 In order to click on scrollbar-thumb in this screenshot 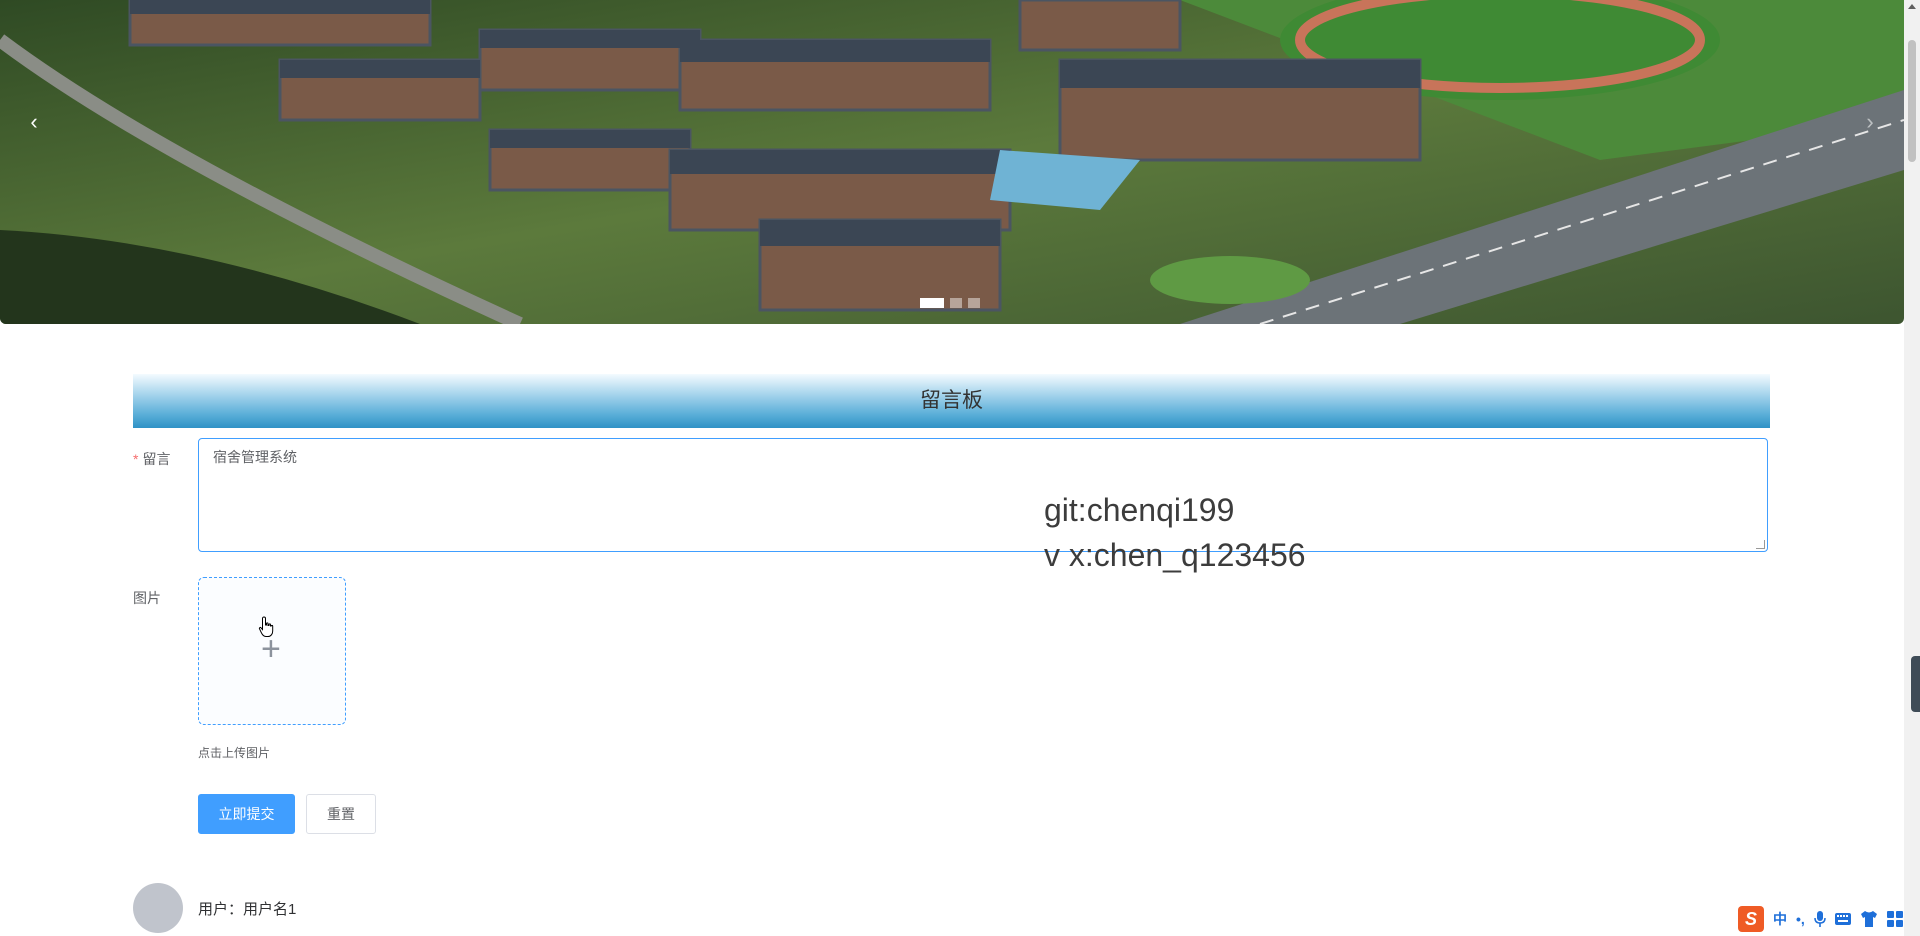, I will do `click(1912, 101)`.